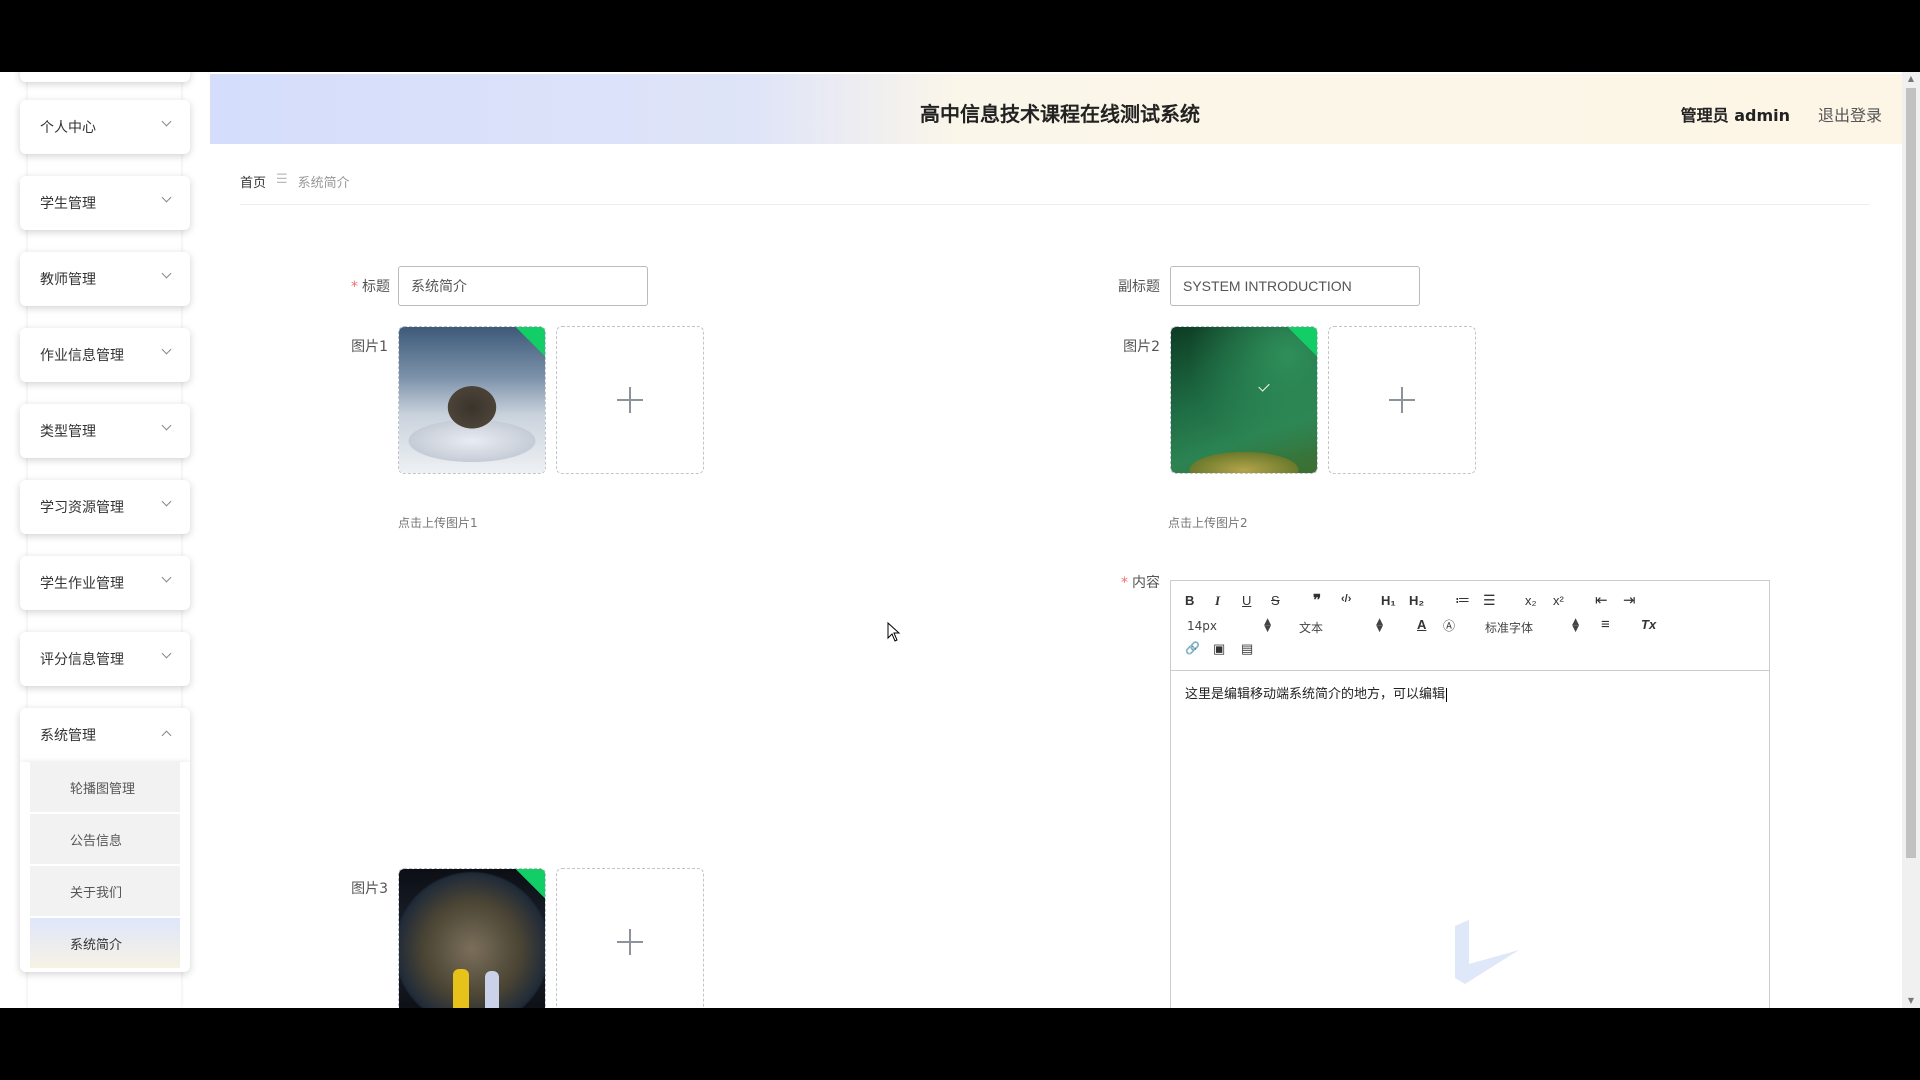 The height and width of the screenshot is (1080, 1920). I want to click on subtitle-label: 副标题, so click(1139, 287).